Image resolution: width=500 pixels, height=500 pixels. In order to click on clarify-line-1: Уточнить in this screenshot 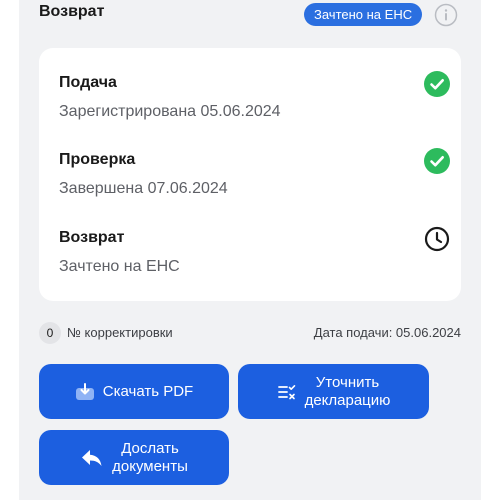, I will do `click(347, 382)`.